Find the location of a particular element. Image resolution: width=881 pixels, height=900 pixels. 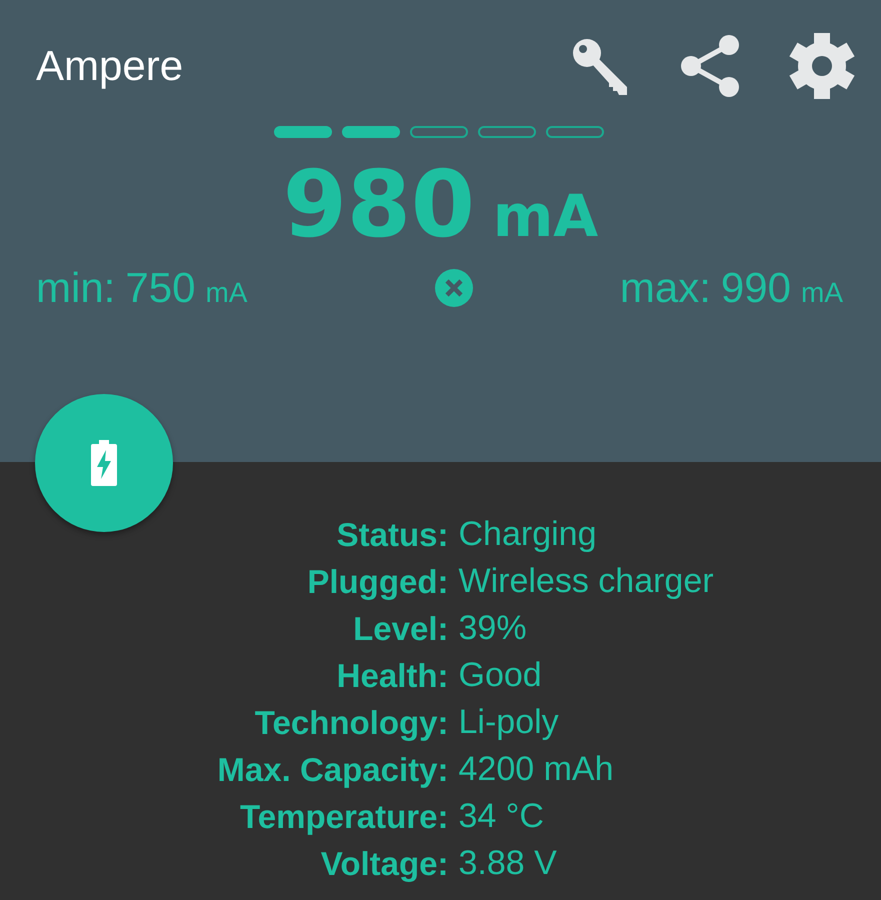

info-label: Temperature: is located at coordinates (343, 817).